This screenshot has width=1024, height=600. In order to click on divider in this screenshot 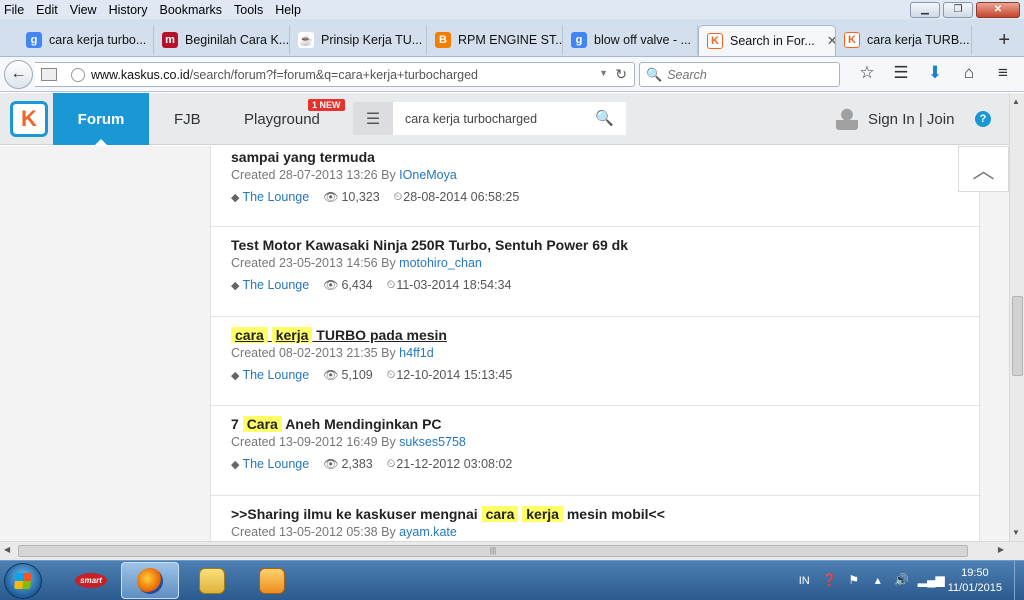, I will do `click(596, 316)`.